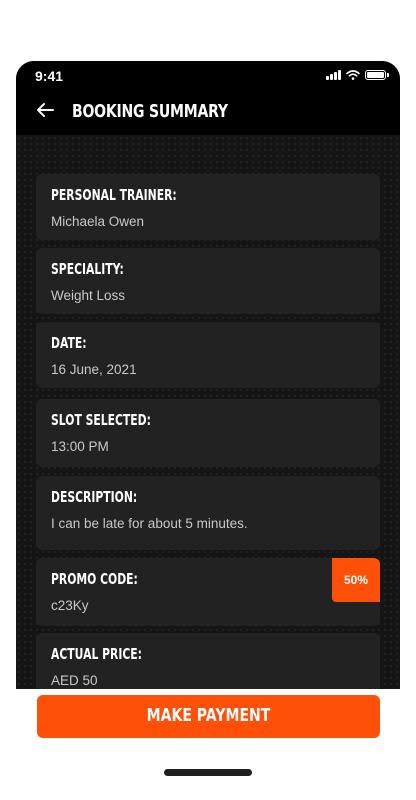 The height and width of the screenshot is (800, 416). What do you see at coordinates (333, 75) in the screenshot?
I see `signal-icon` at bounding box center [333, 75].